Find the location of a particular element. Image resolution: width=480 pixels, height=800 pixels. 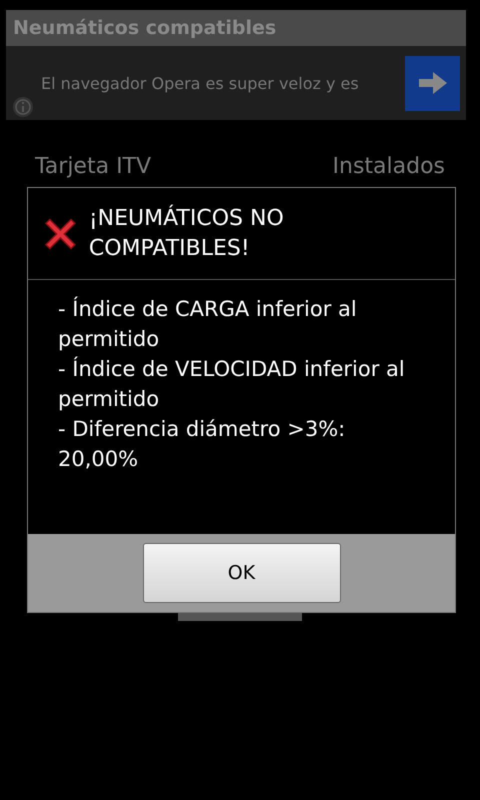

ok-button: OK is located at coordinates (241, 573).